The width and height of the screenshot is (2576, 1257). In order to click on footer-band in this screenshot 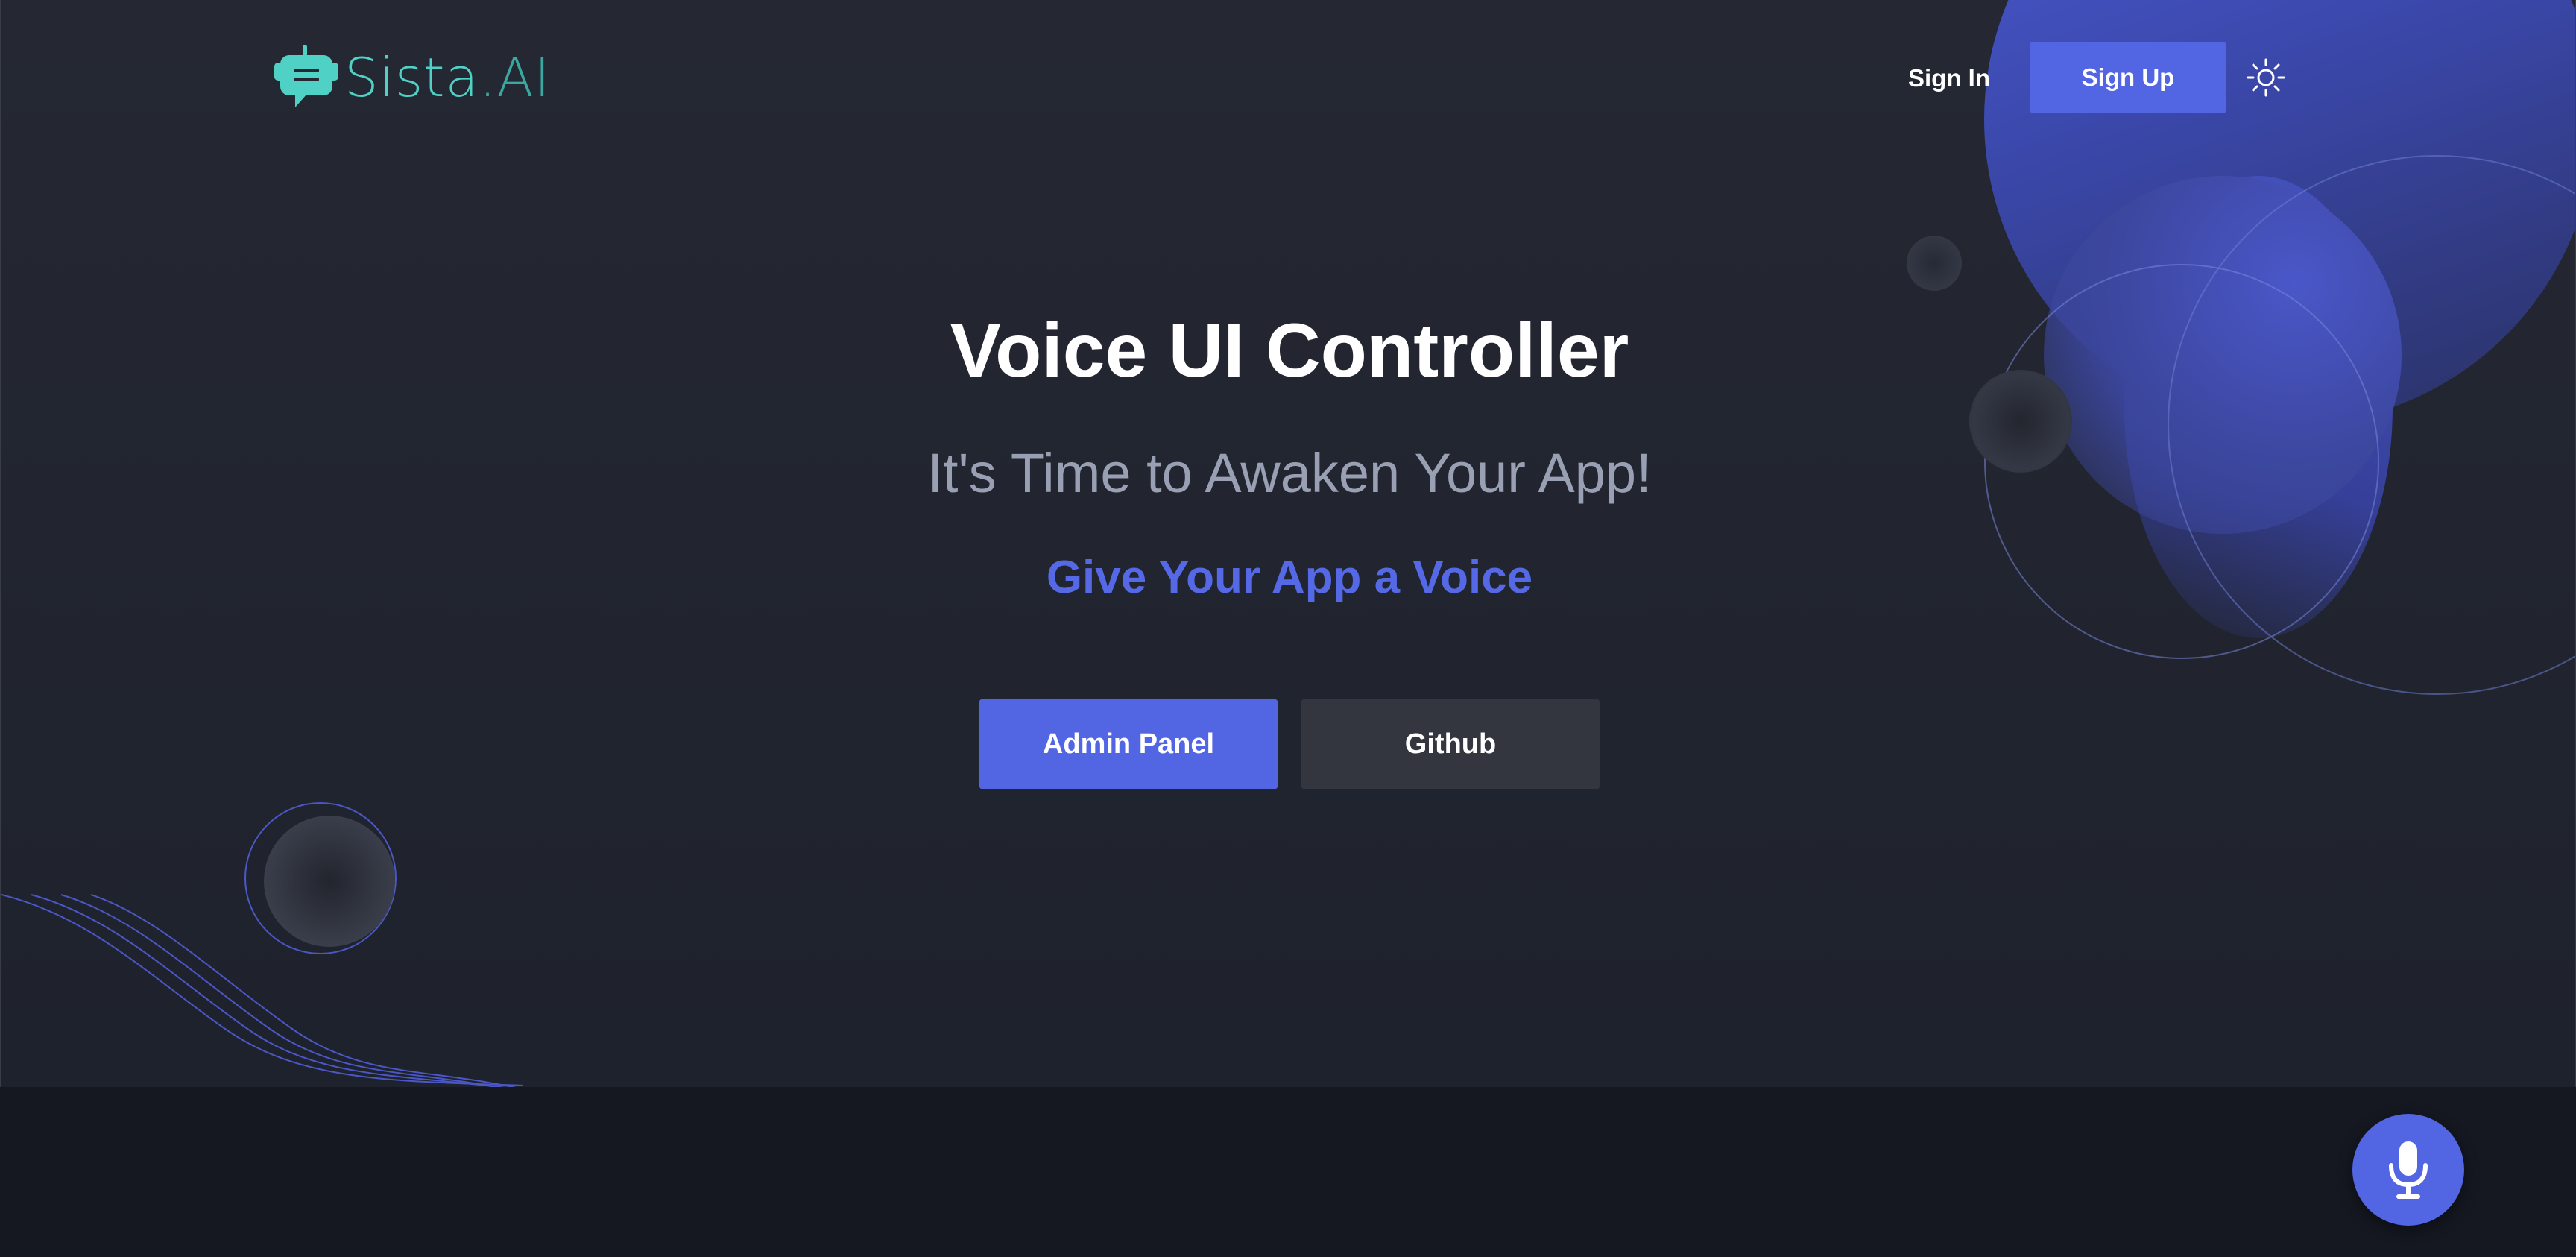, I will do `click(1288, 1172)`.